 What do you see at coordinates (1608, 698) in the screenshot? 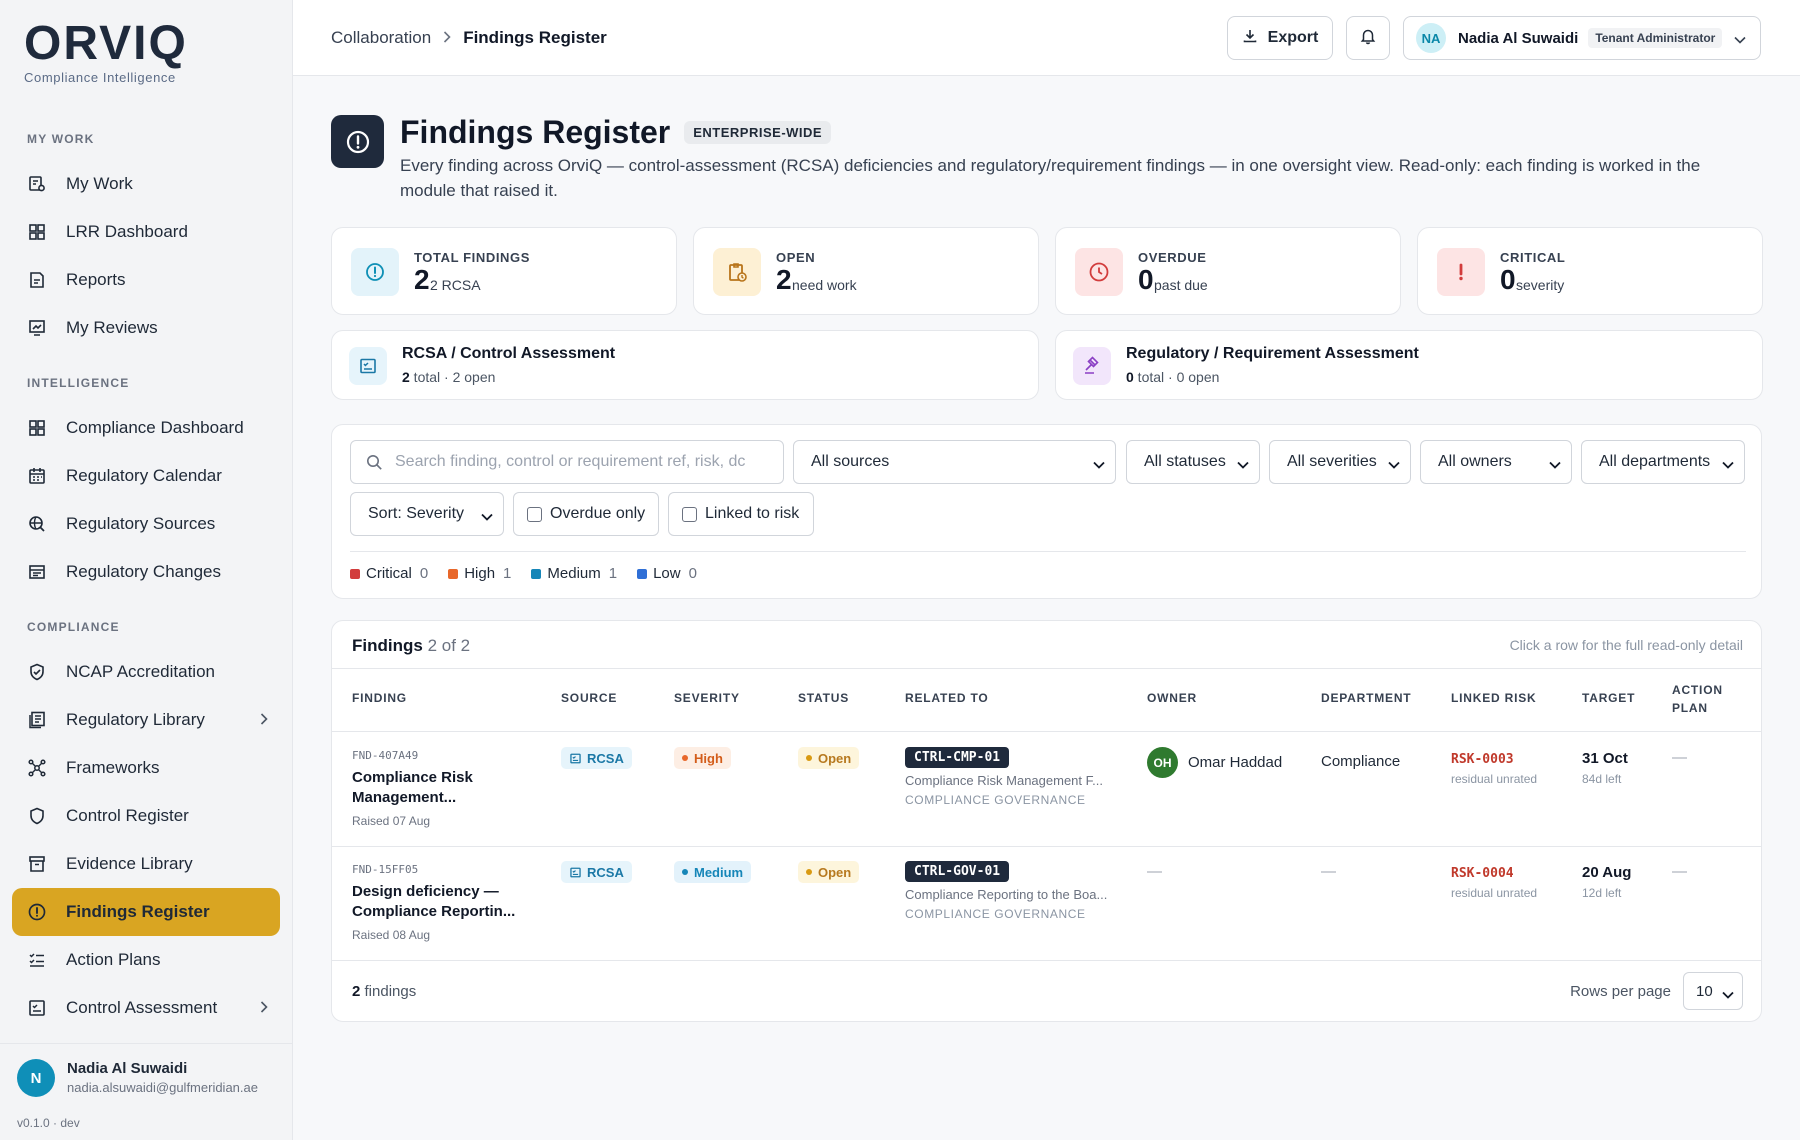
I see `column-header-target: TARGET` at bounding box center [1608, 698].